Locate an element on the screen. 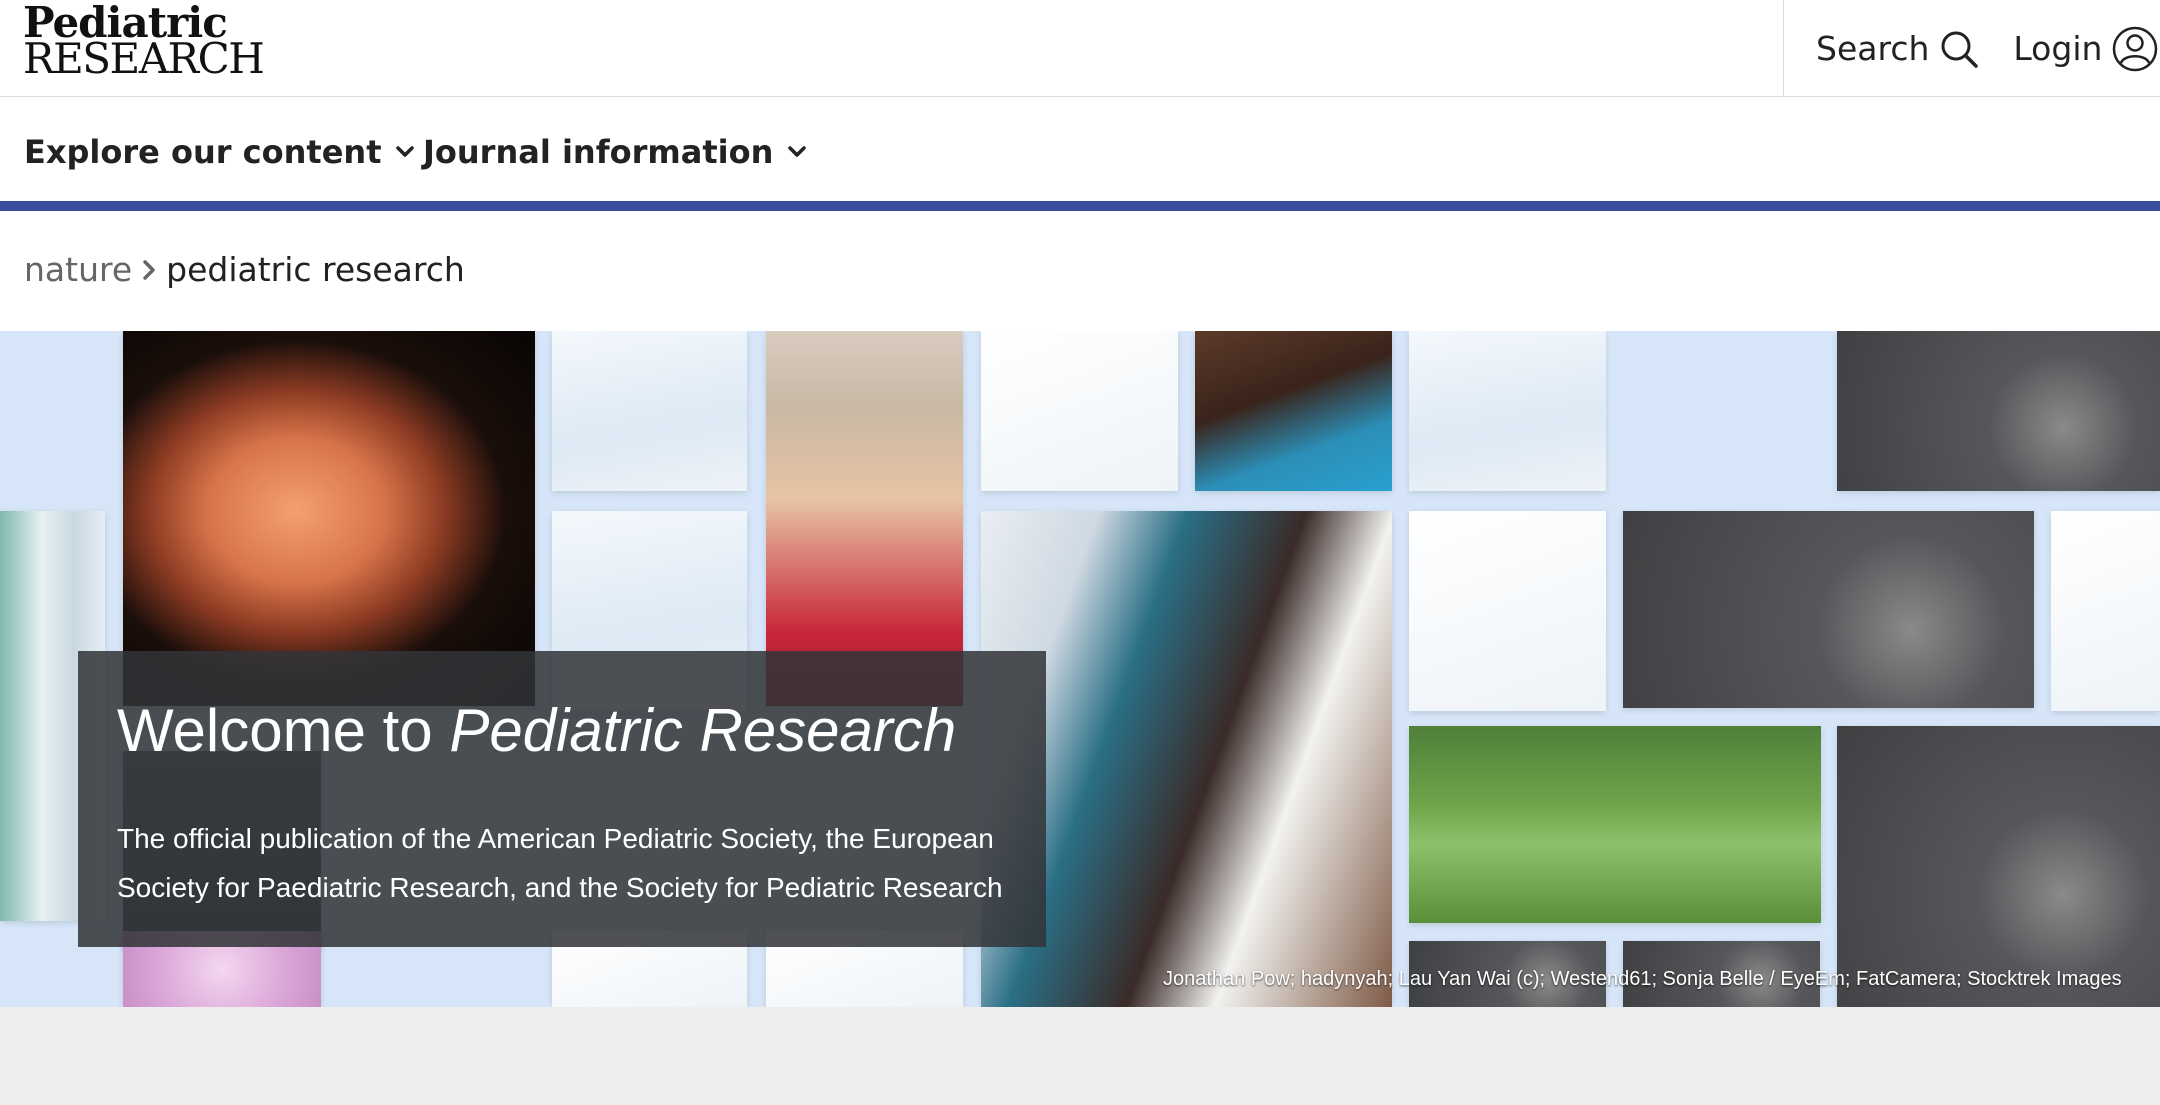 This screenshot has width=2160, height=1105. search-icon is located at coordinates (1960, 49).